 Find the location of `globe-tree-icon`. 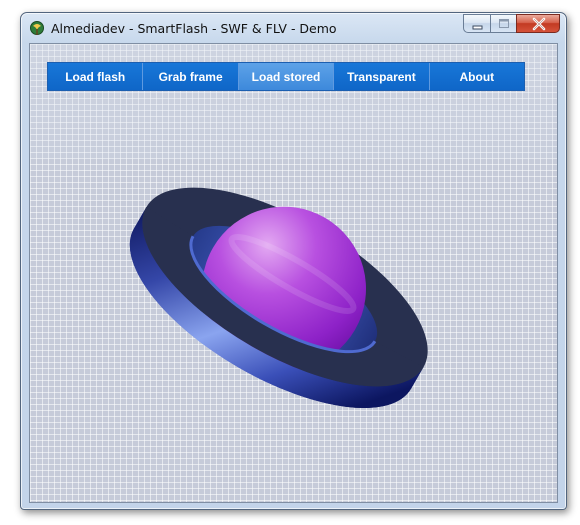

globe-tree-icon is located at coordinates (37, 28).